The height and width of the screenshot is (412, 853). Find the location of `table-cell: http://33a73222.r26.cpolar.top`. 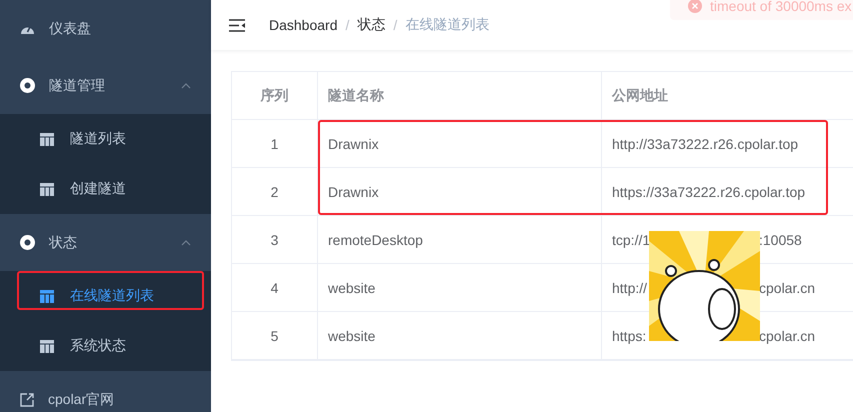

table-cell: http://33a73222.r26.cpolar.top is located at coordinates (727, 144).